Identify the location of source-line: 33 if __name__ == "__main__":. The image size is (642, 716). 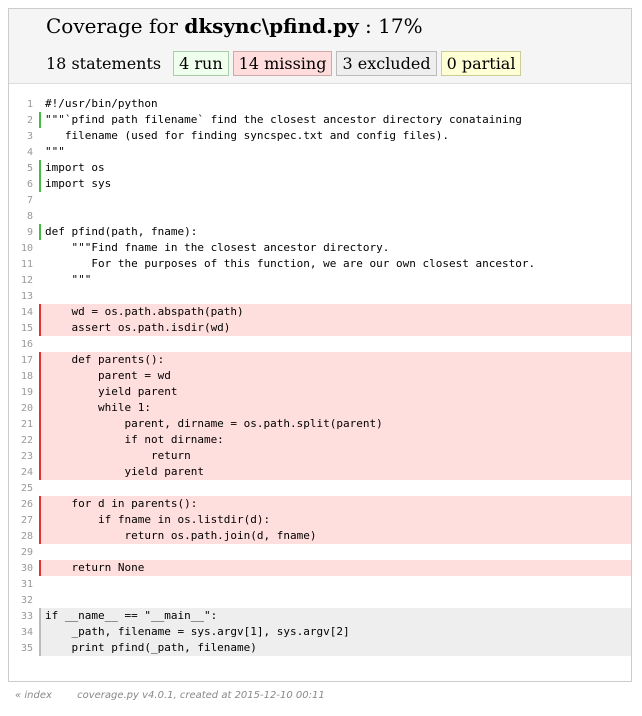
(320, 616).